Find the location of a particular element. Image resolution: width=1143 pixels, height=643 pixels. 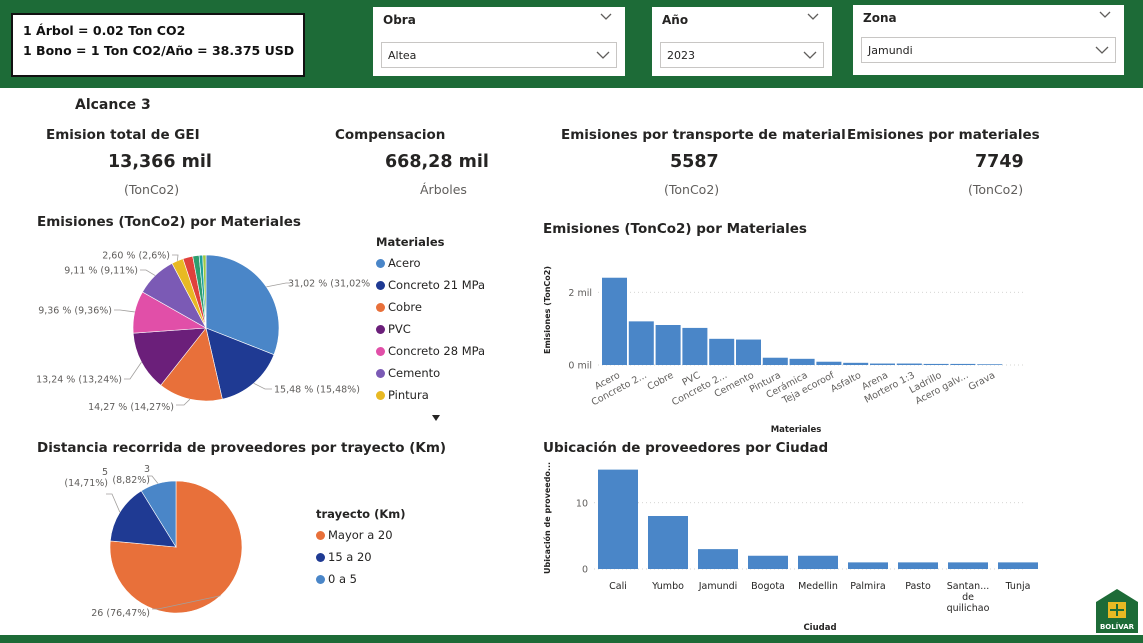

slicer-obra-dropdown: Altea is located at coordinates (499, 55).